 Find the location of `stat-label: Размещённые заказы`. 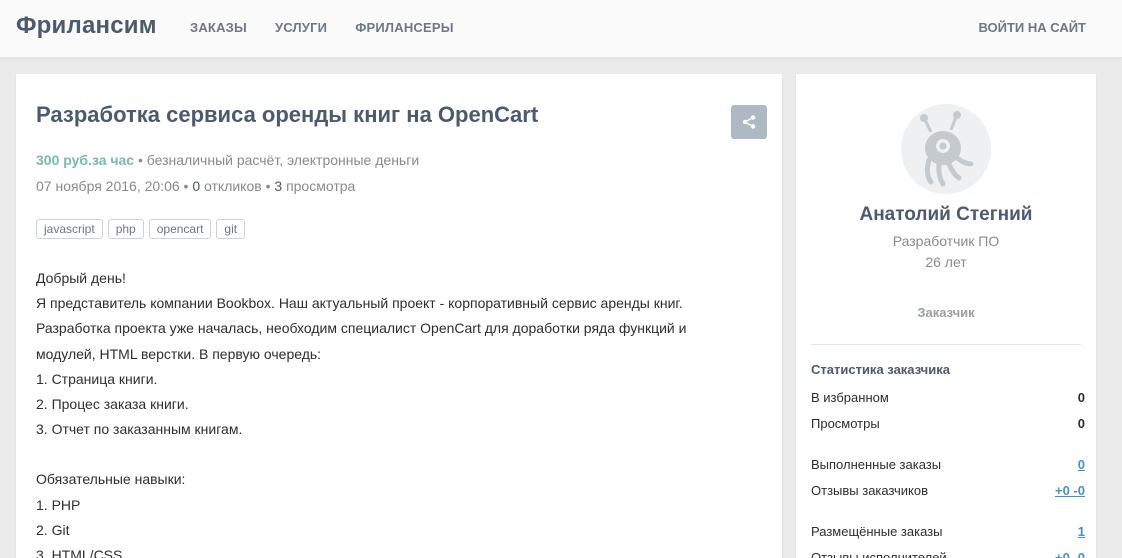

stat-label: Размещённые заказы is located at coordinates (877, 531).